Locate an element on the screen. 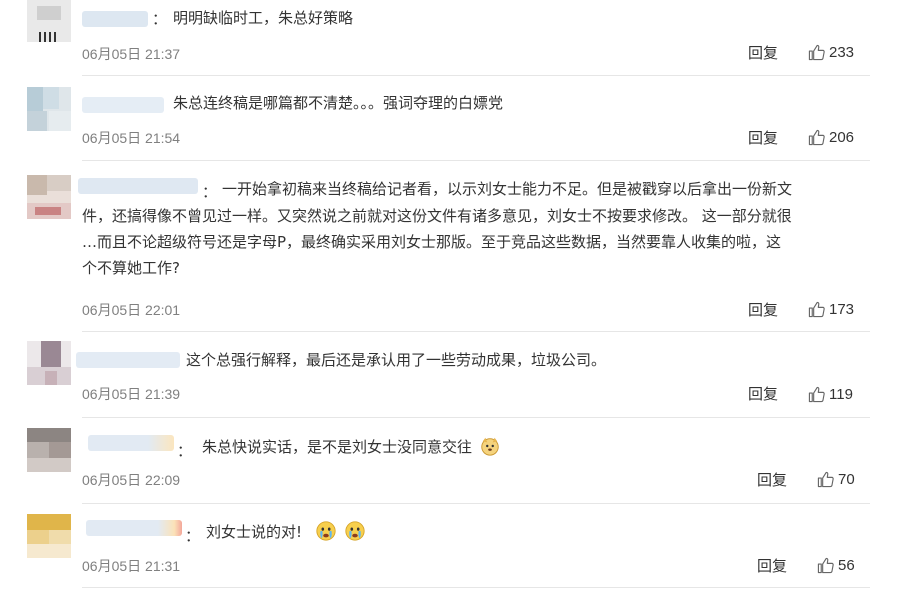 This screenshot has height=589, width=905. comment-text: 朱总连终稿是哪篇都不清楚。。。强词夺理的白嫖党 is located at coordinates (338, 103).